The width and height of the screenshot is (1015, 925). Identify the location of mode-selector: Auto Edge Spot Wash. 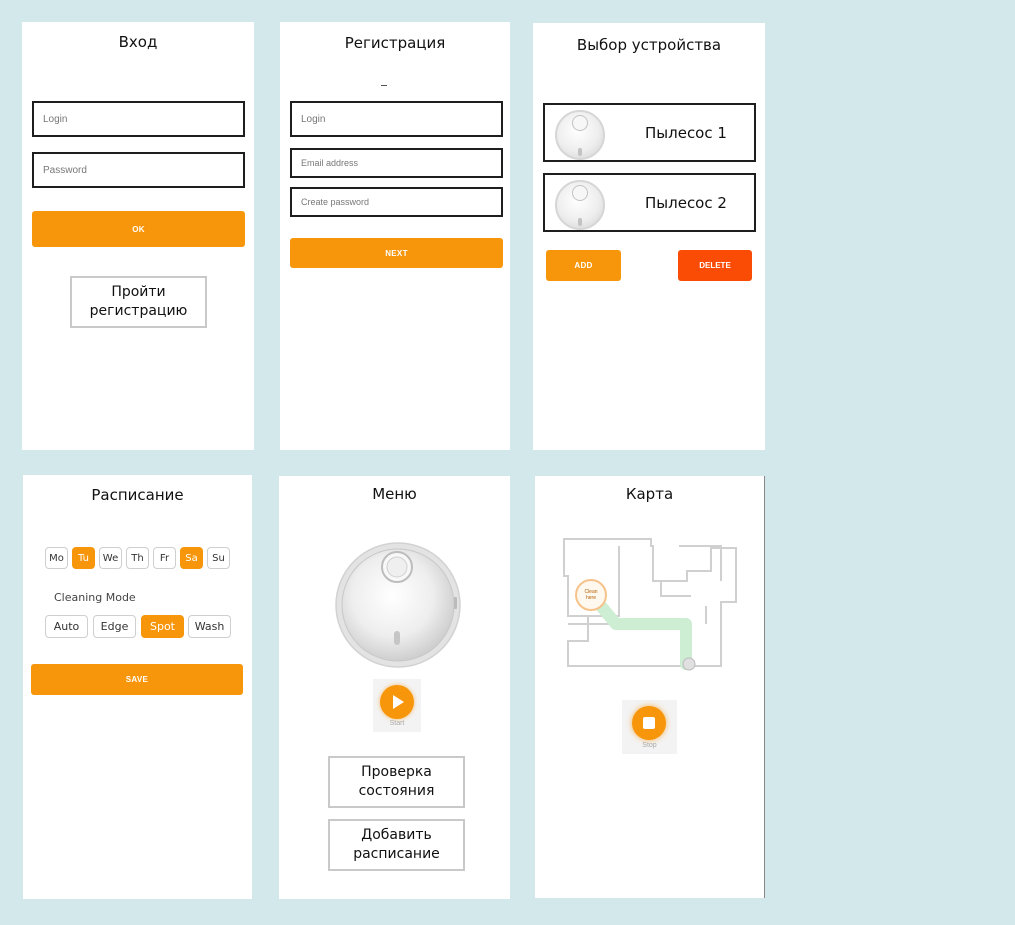
(138, 627).